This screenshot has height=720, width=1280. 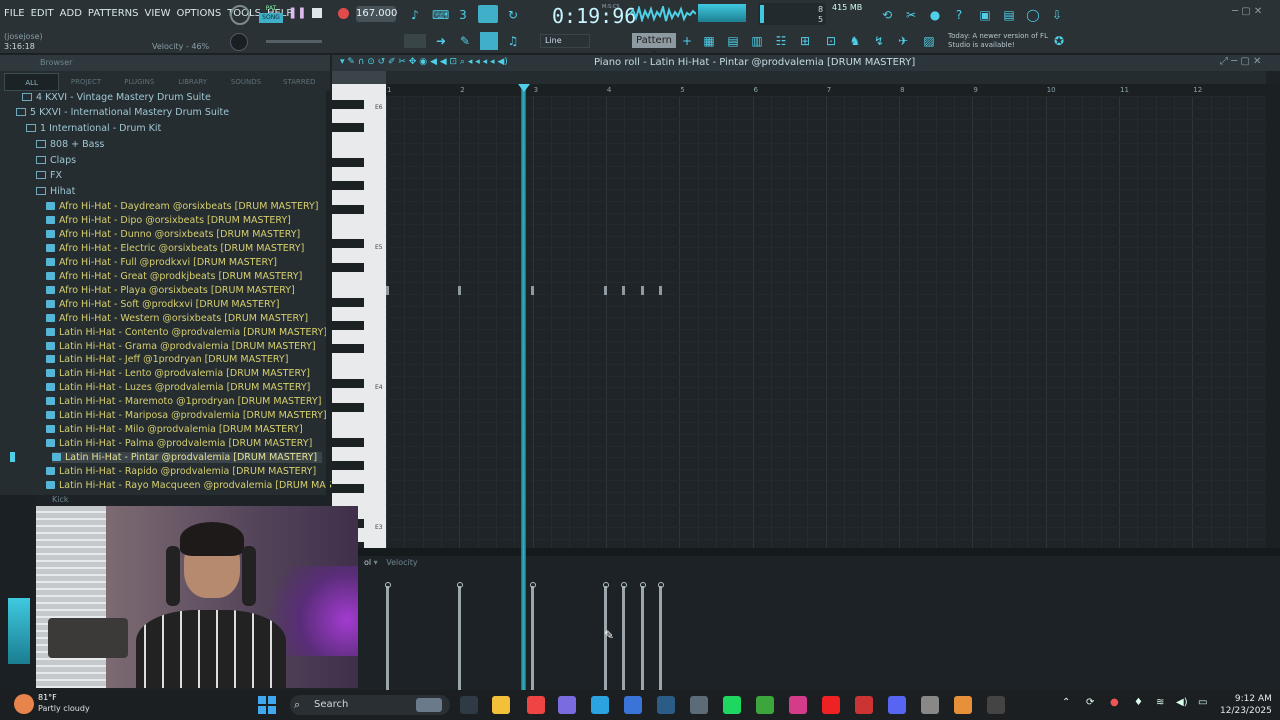 What do you see at coordinates (864, 705) in the screenshot?
I see `voicemeeter-icon` at bounding box center [864, 705].